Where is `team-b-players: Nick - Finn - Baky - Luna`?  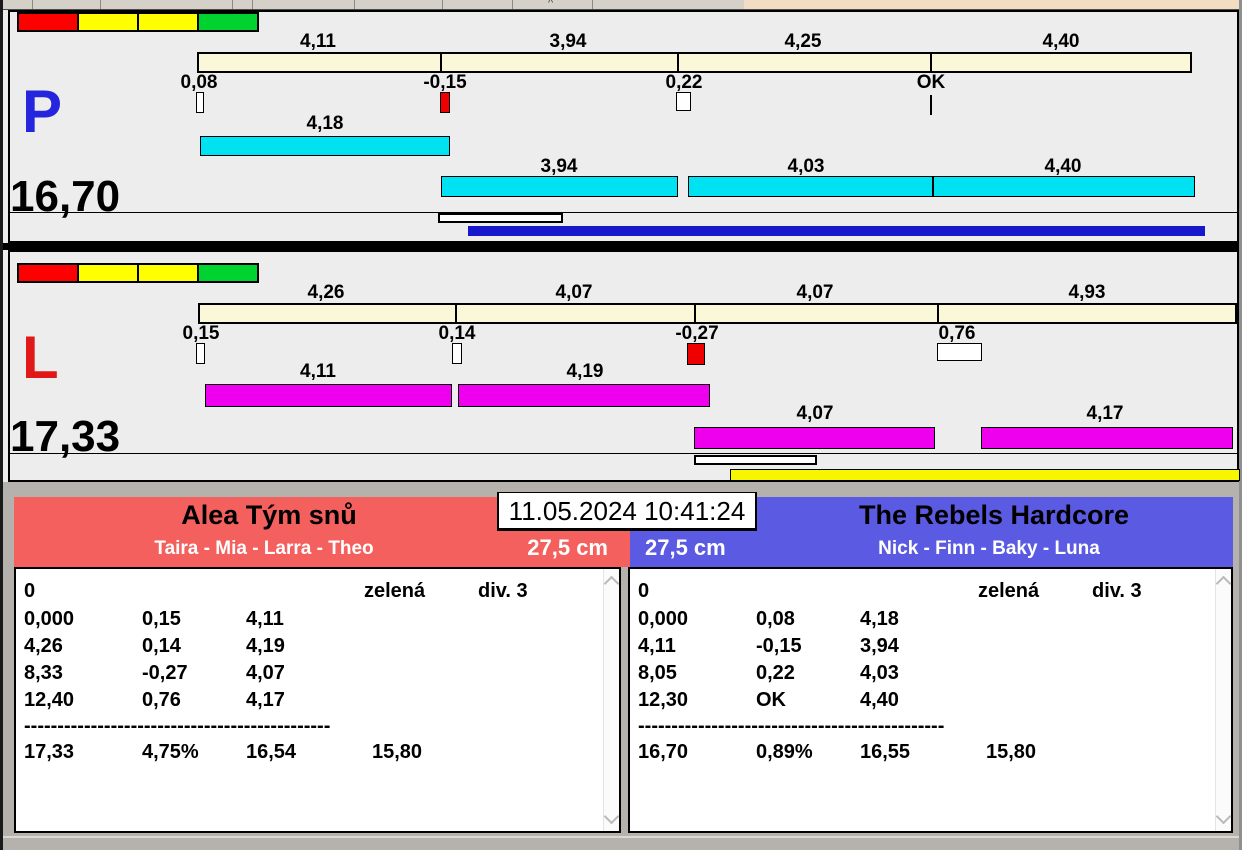 team-b-players: Nick - Finn - Baky - Luna is located at coordinates (989, 548).